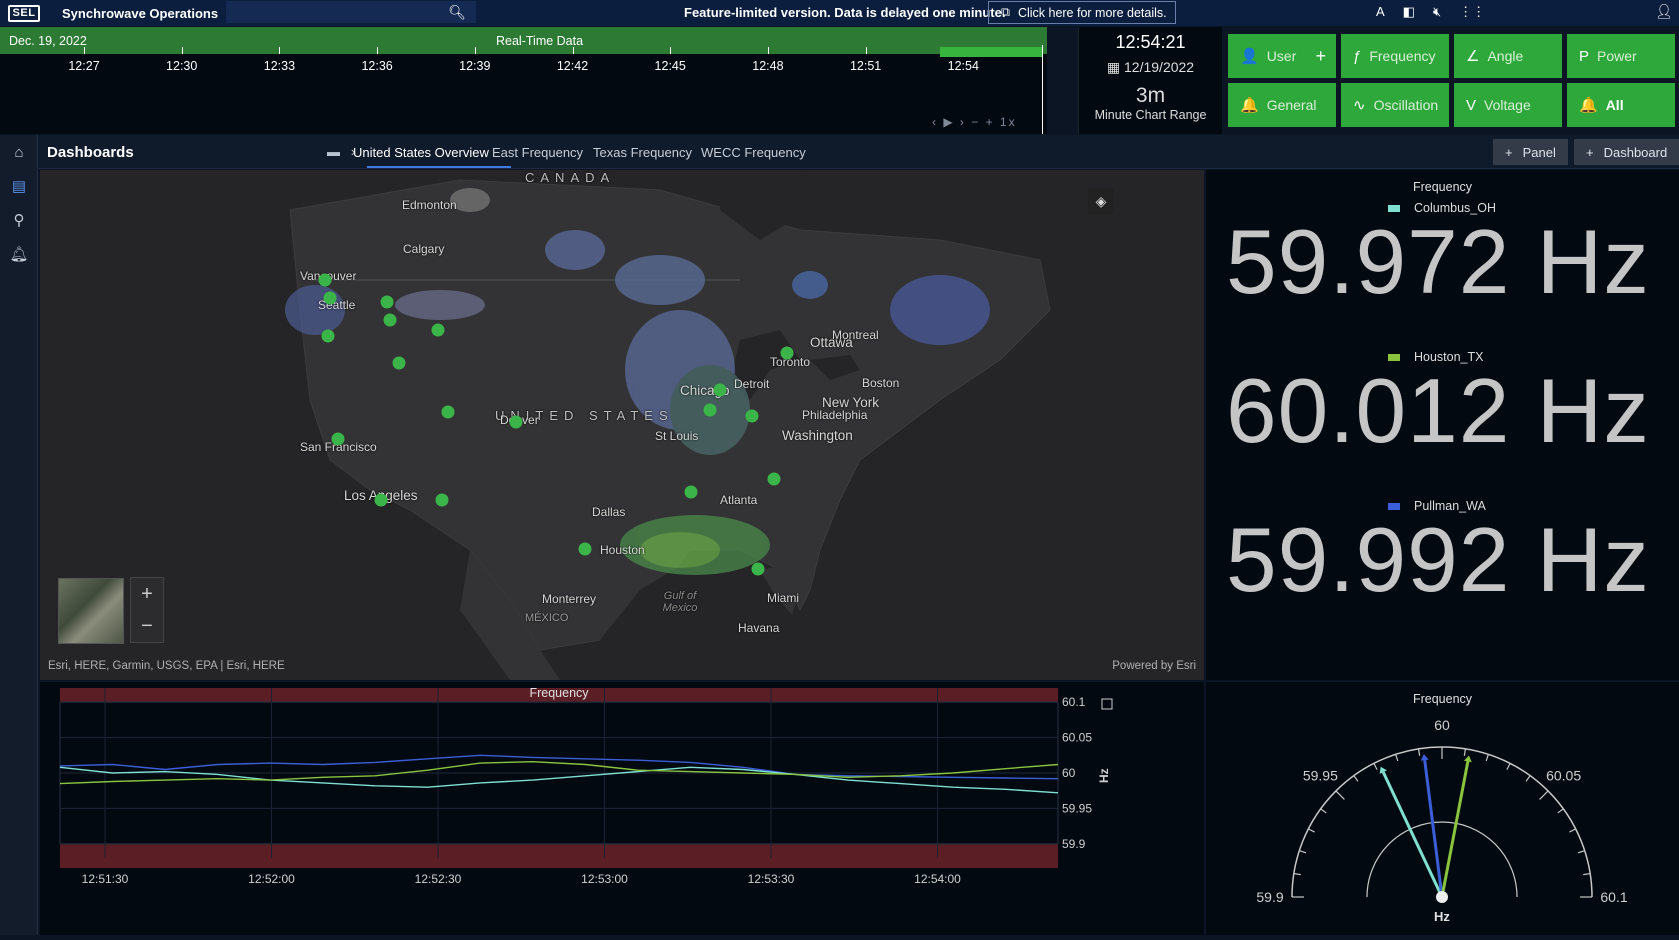 This screenshot has width=1679, height=940. Describe the element at coordinates (1424, 757) in the screenshot. I see `gauge-needle-head` at that location.